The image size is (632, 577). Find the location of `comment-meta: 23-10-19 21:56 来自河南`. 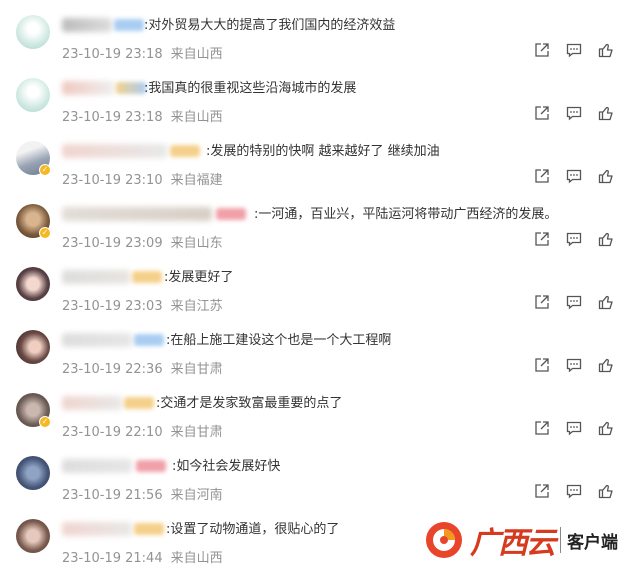

comment-meta: 23-10-19 21:56 来自河南 is located at coordinates (142, 493).